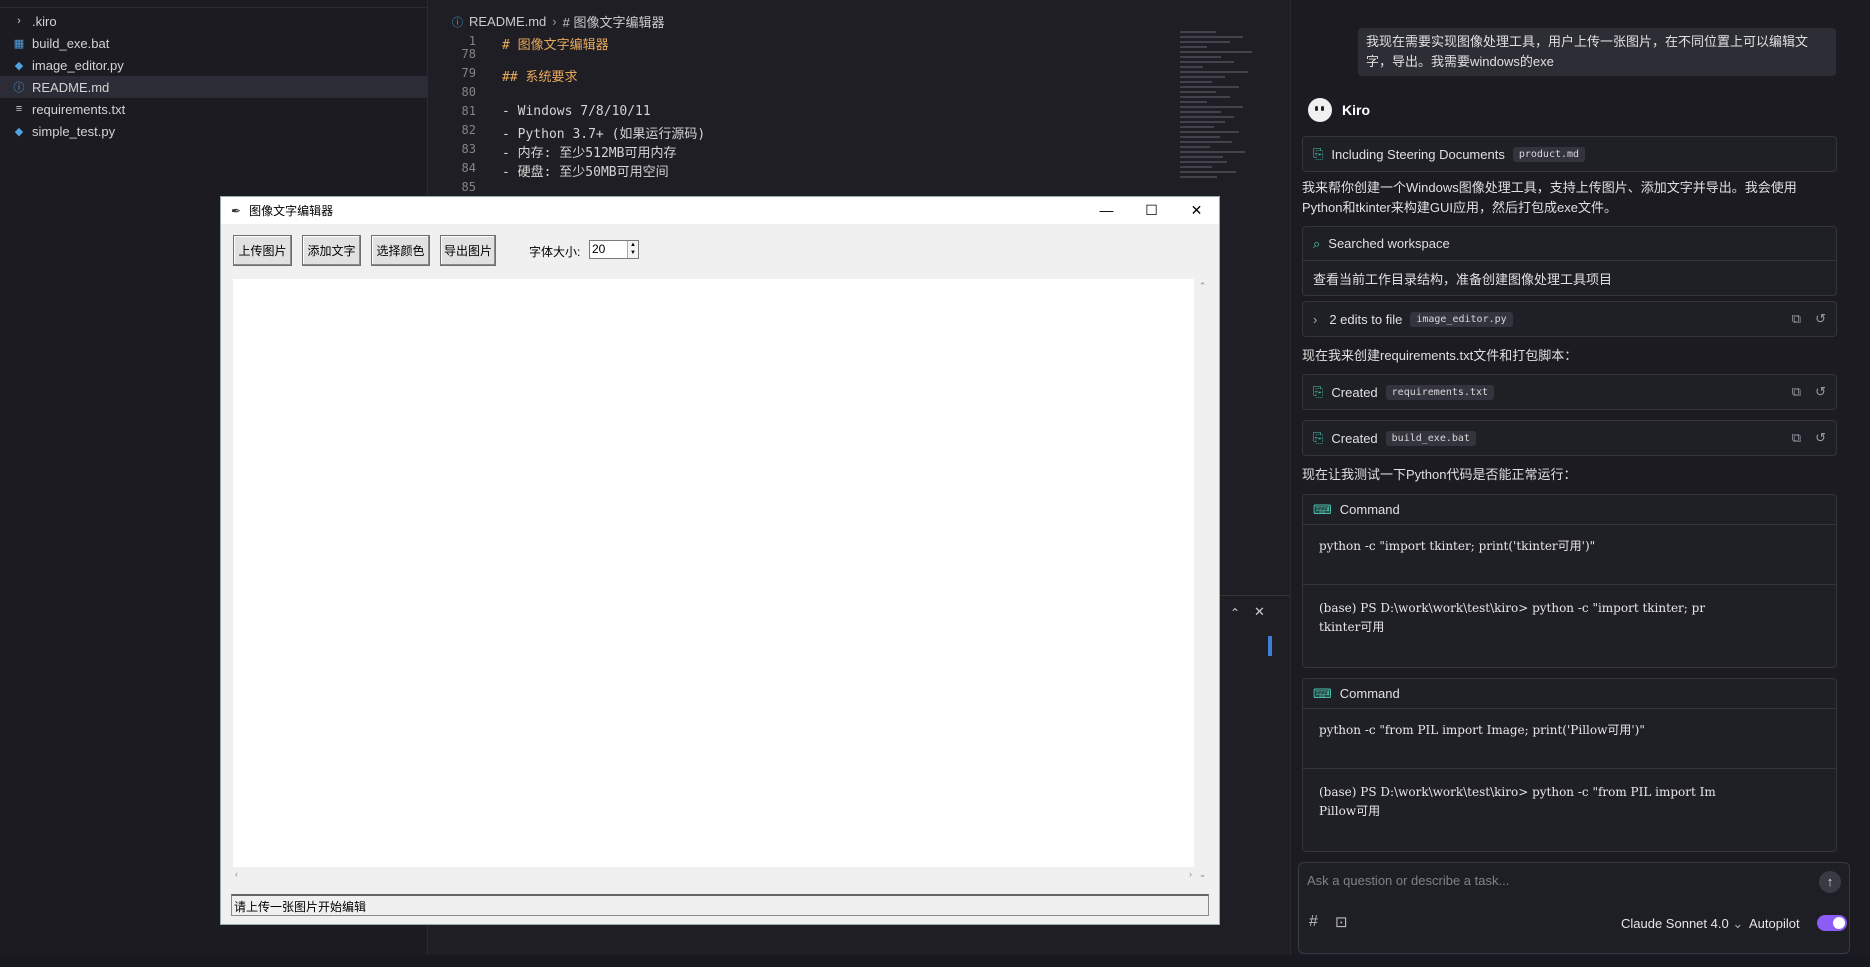 The height and width of the screenshot is (967, 1870). What do you see at coordinates (214, 87) in the screenshot?
I see `file-item: ⓘ README.md` at bounding box center [214, 87].